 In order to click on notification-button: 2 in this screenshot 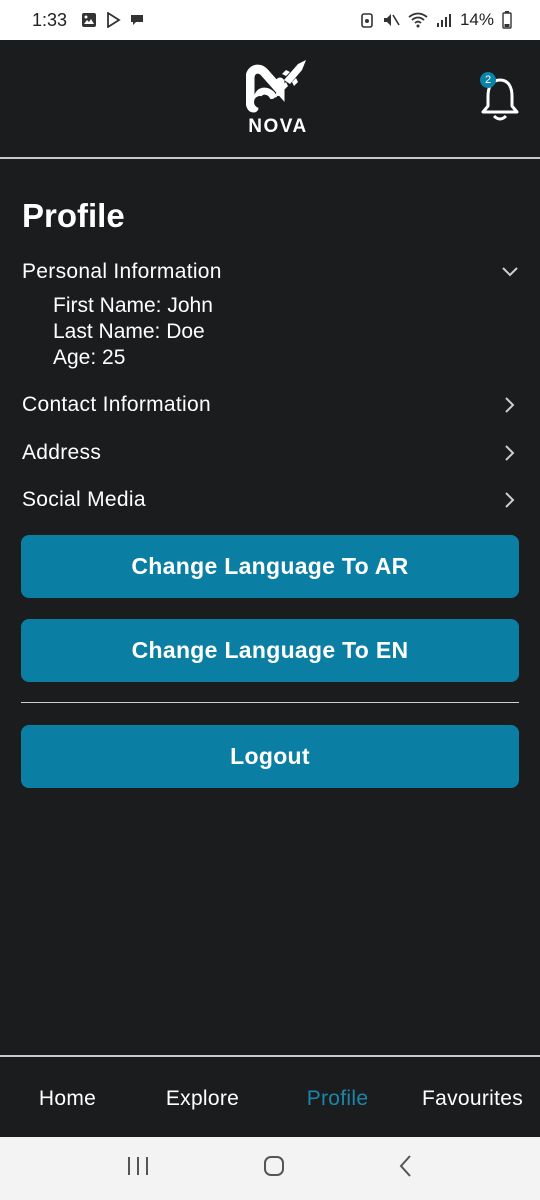, I will do `click(500, 97)`.